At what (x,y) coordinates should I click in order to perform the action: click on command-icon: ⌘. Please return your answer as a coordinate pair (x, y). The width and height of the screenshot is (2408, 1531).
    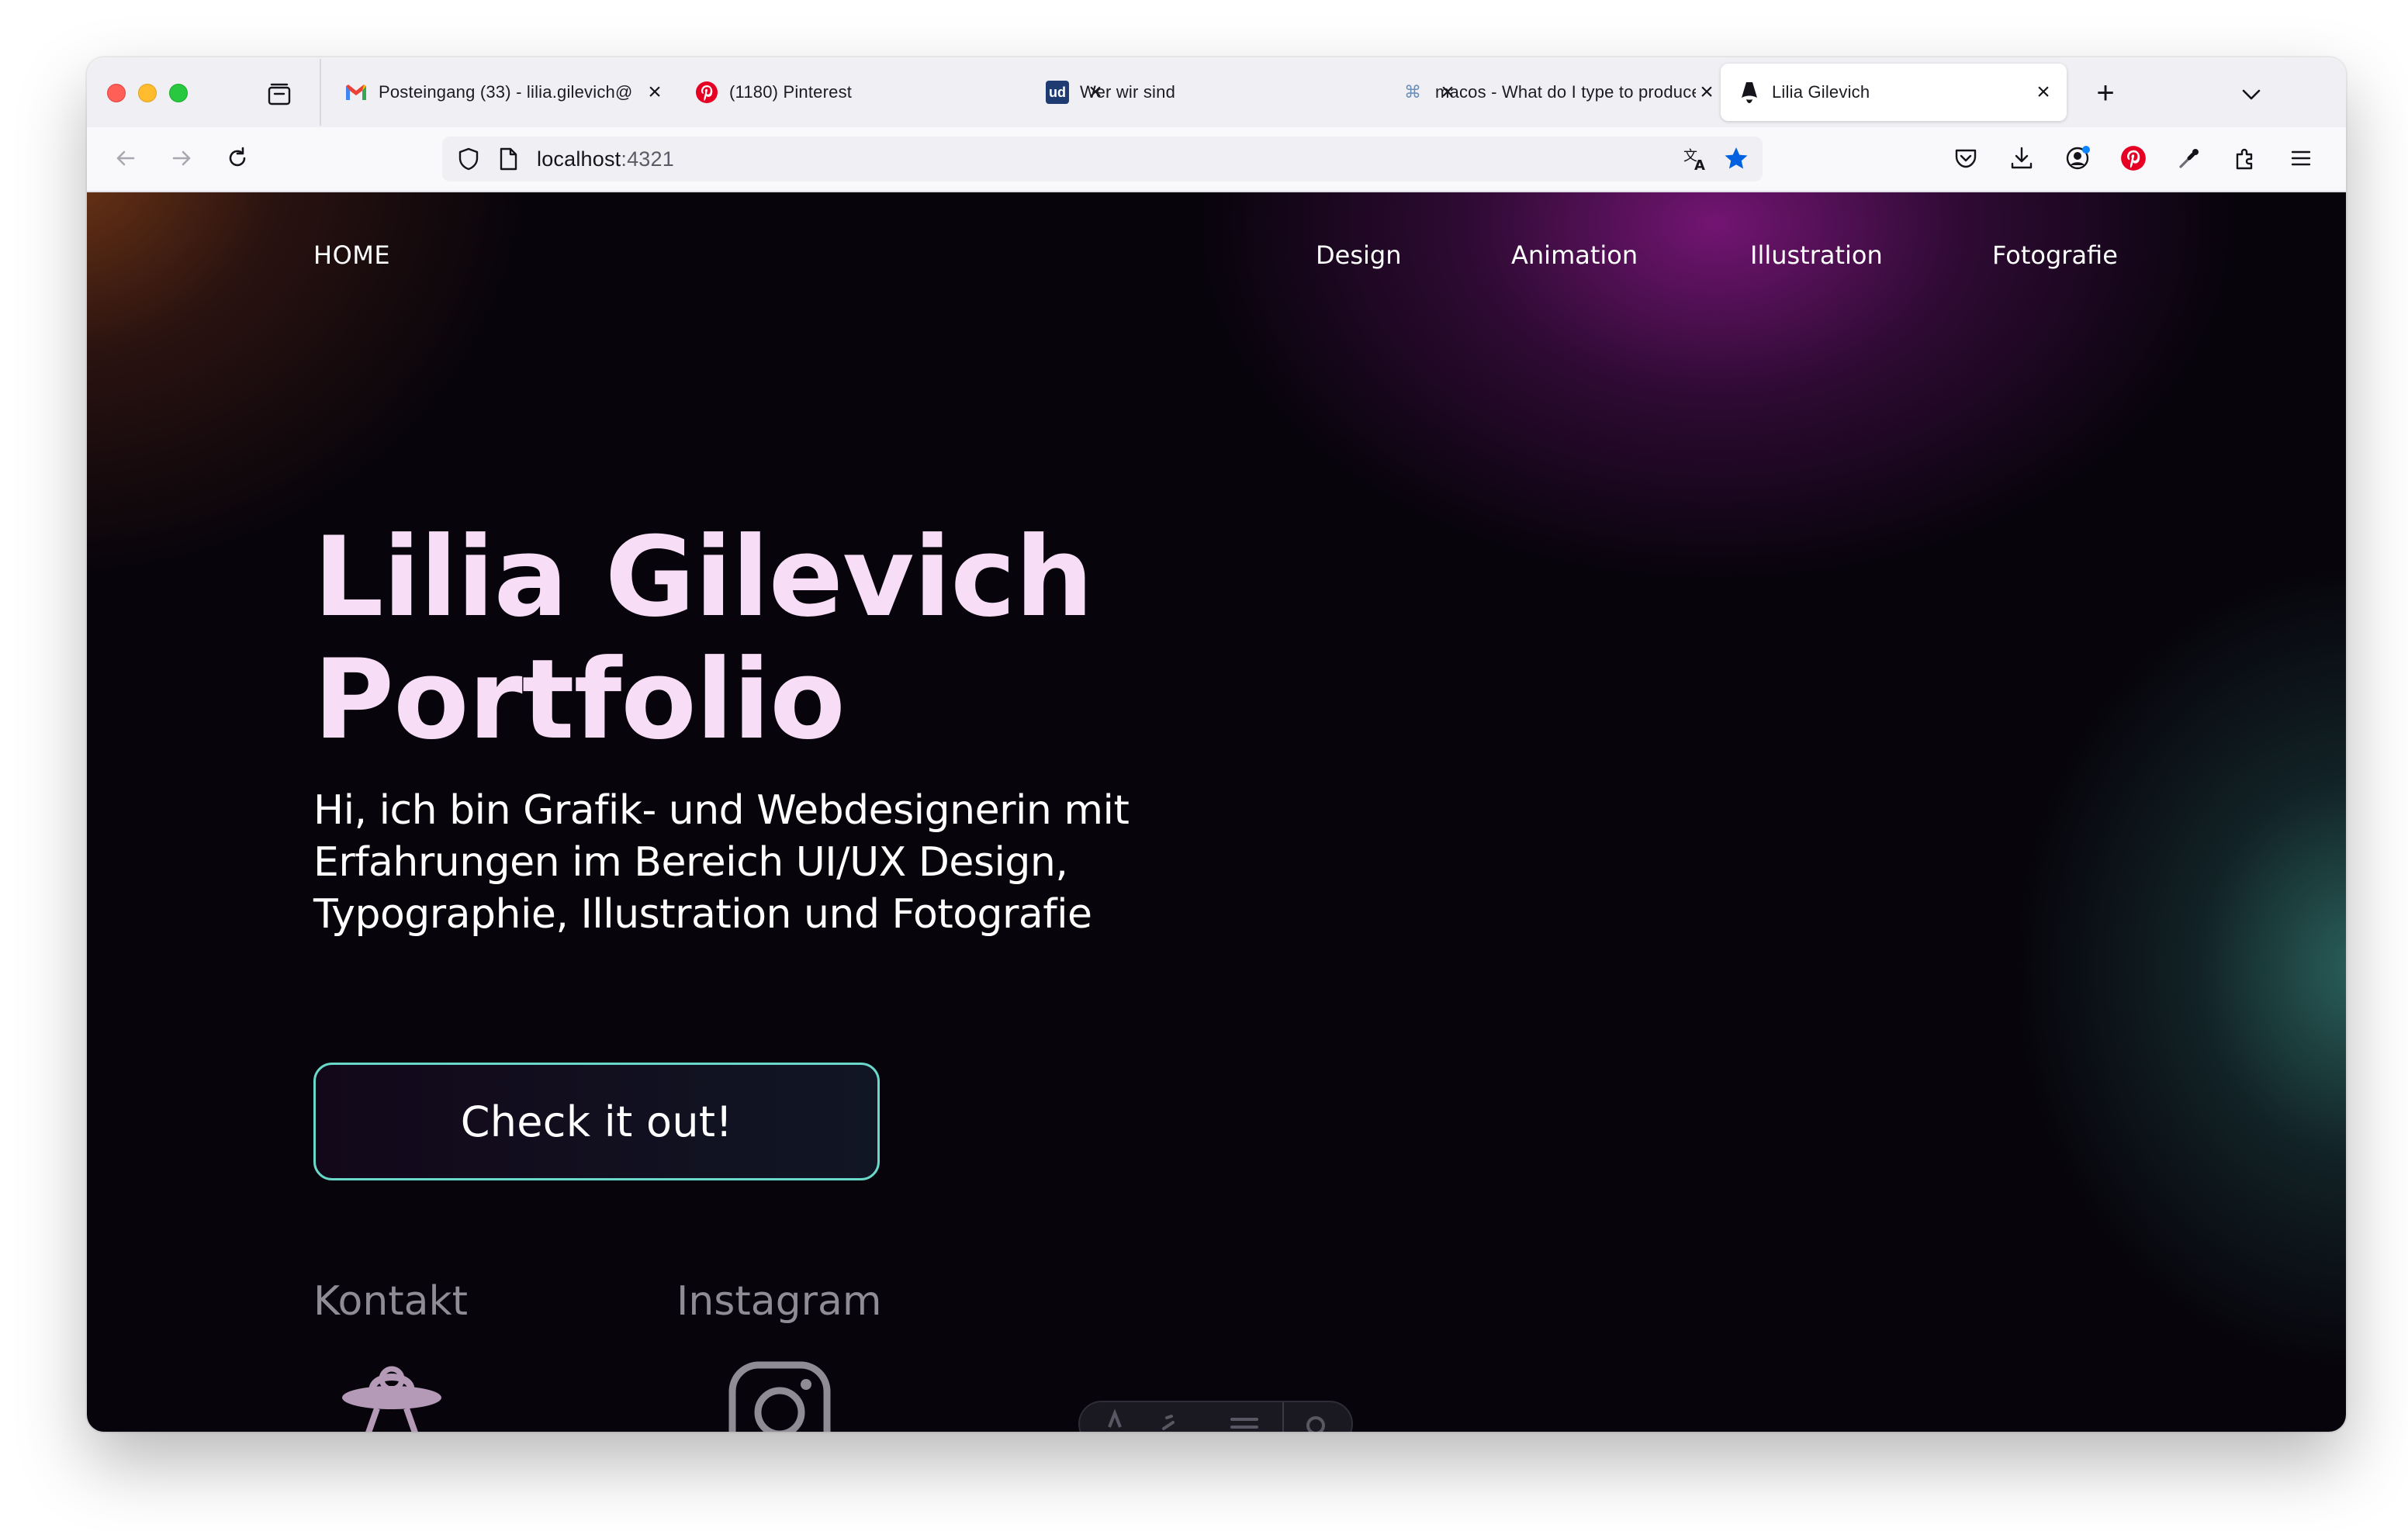
    Looking at the image, I should click on (1412, 92).